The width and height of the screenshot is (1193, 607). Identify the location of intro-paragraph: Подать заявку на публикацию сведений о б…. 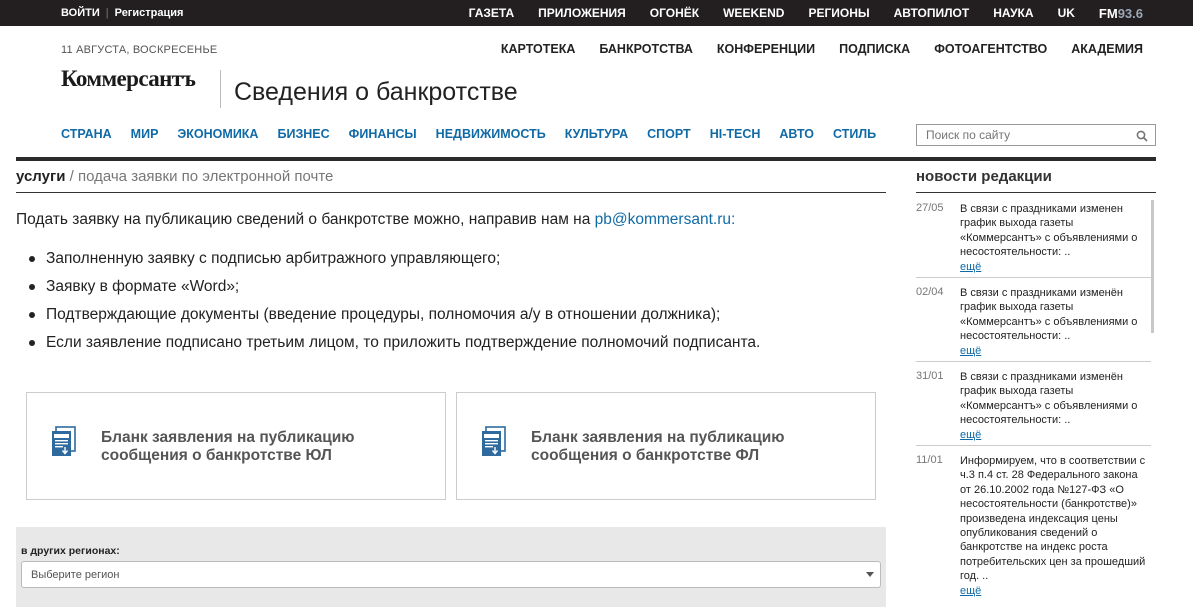
(375, 220).